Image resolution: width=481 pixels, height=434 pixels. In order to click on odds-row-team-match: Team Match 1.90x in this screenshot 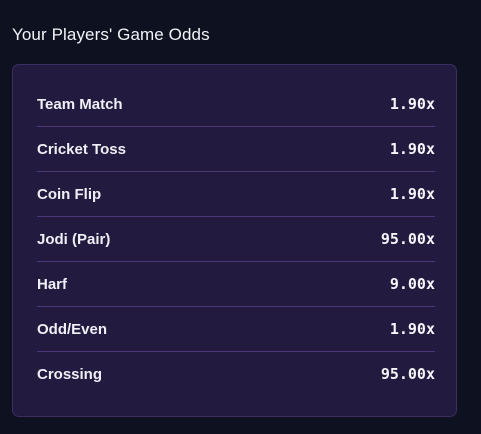, I will do `click(236, 104)`.